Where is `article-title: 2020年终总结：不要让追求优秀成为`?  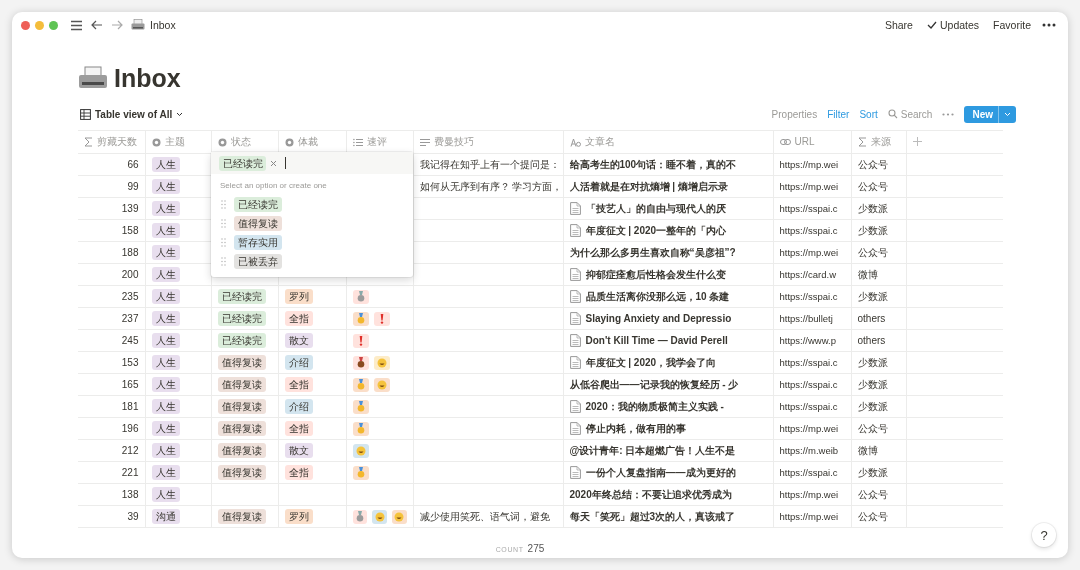 article-title: 2020年终总结：不要让追求优秀成为 is located at coordinates (650, 494).